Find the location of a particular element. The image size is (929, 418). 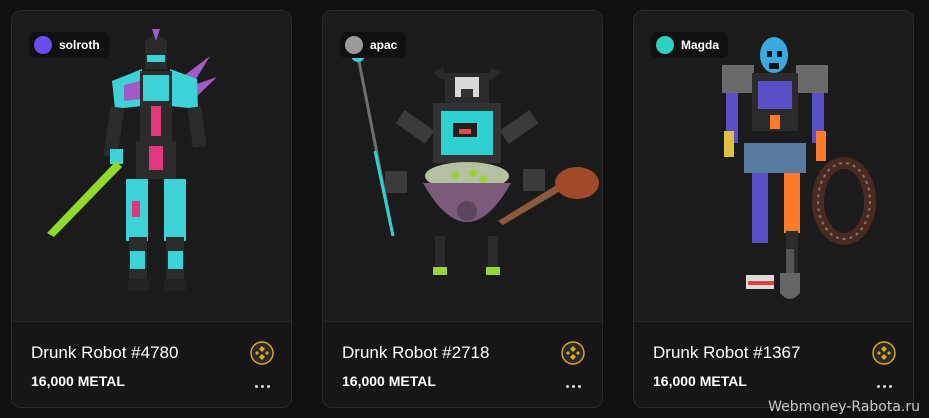

nft-title: Drunk Robot #4780 is located at coordinates (104, 353).